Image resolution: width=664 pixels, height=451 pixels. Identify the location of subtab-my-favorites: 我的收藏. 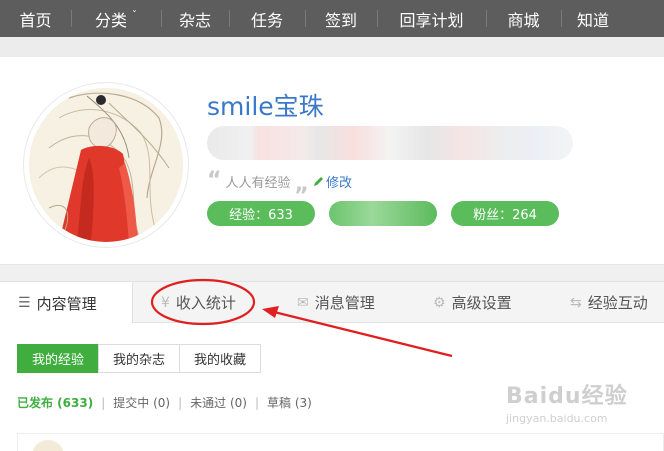
(220, 358).